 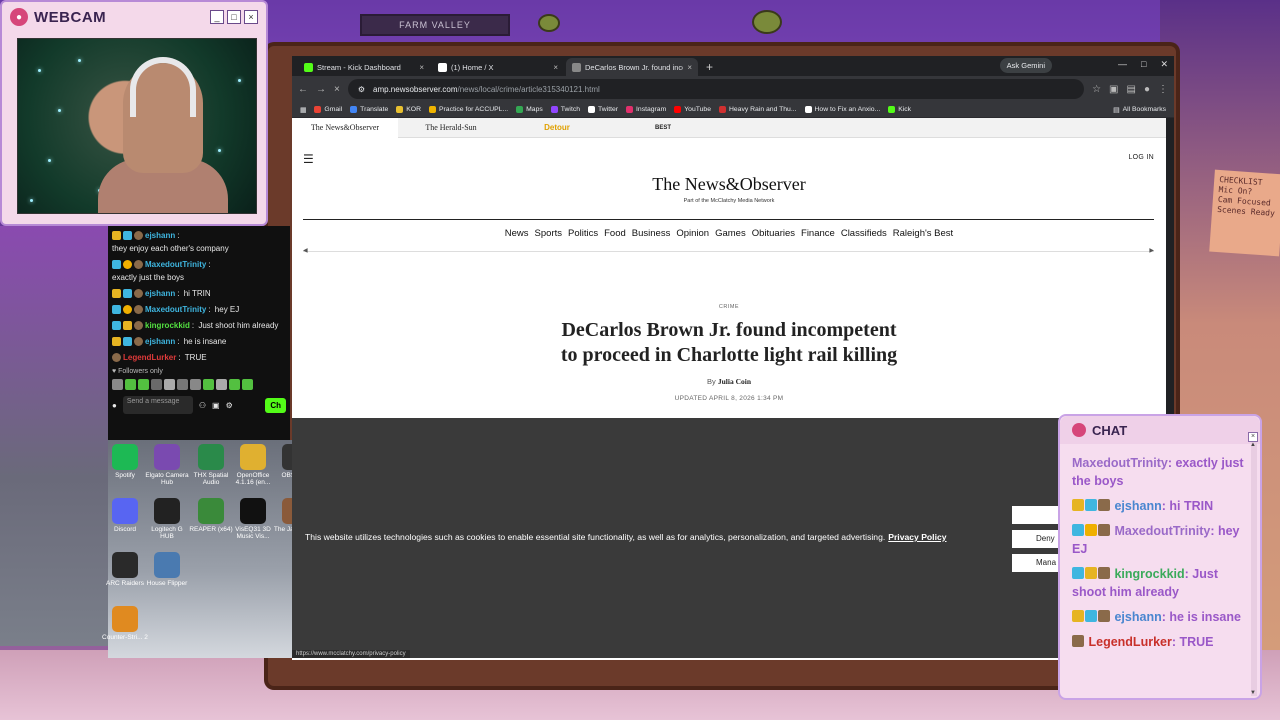 What do you see at coordinates (125, 623) in the screenshot?
I see `desktop-icon: Counter-Stri... 2` at bounding box center [125, 623].